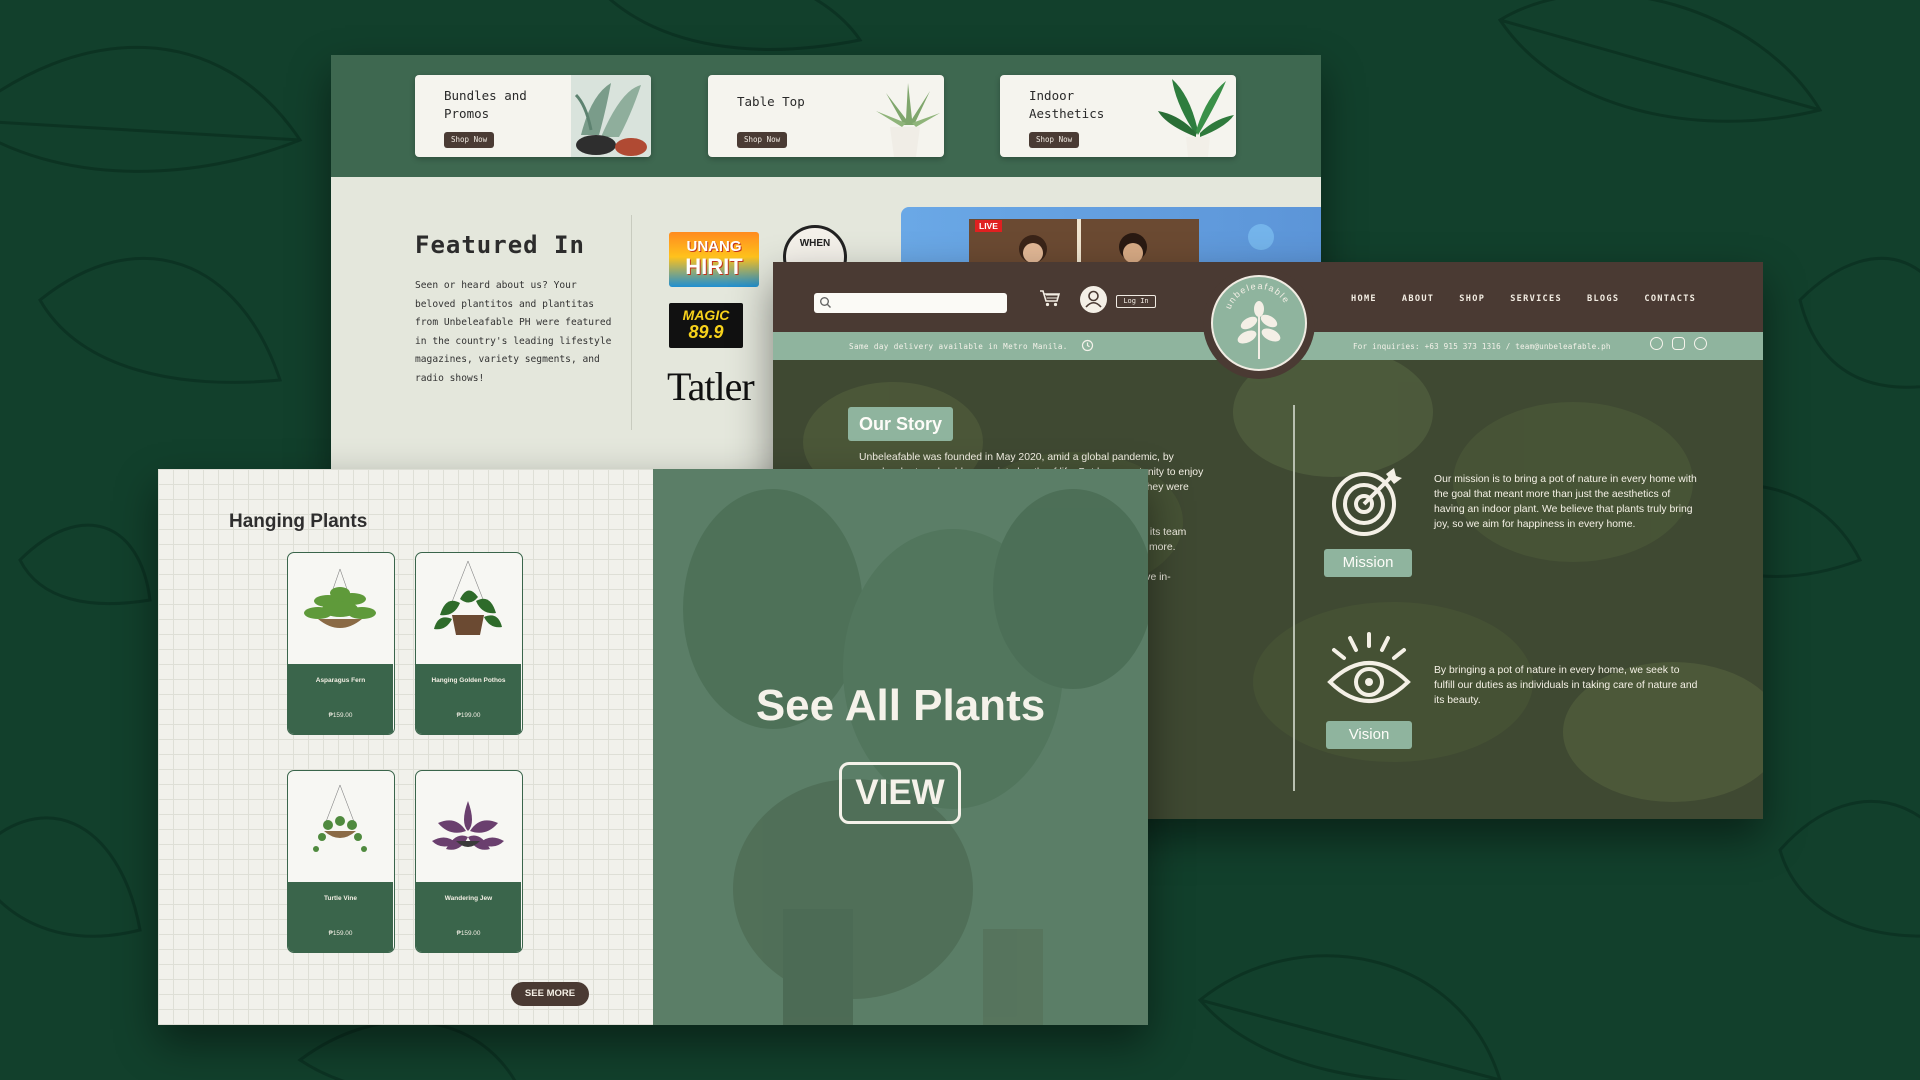 The width and height of the screenshot is (1920, 1080). What do you see at coordinates (340, 699) in the screenshot?
I see `product-info: Asparagus Fern ₱159.00` at bounding box center [340, 699].